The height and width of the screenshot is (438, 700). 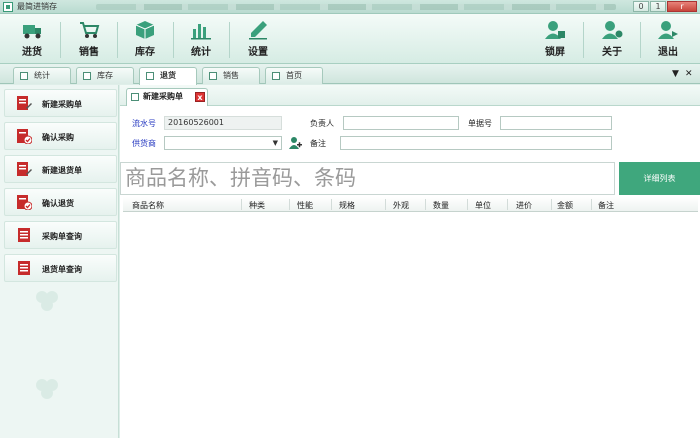 What do you see at coordinates (60, 235) in the screenshot?
I see `sidebar-item-purchase-order-query: 采购单查询` at bounding box center [60, 235].